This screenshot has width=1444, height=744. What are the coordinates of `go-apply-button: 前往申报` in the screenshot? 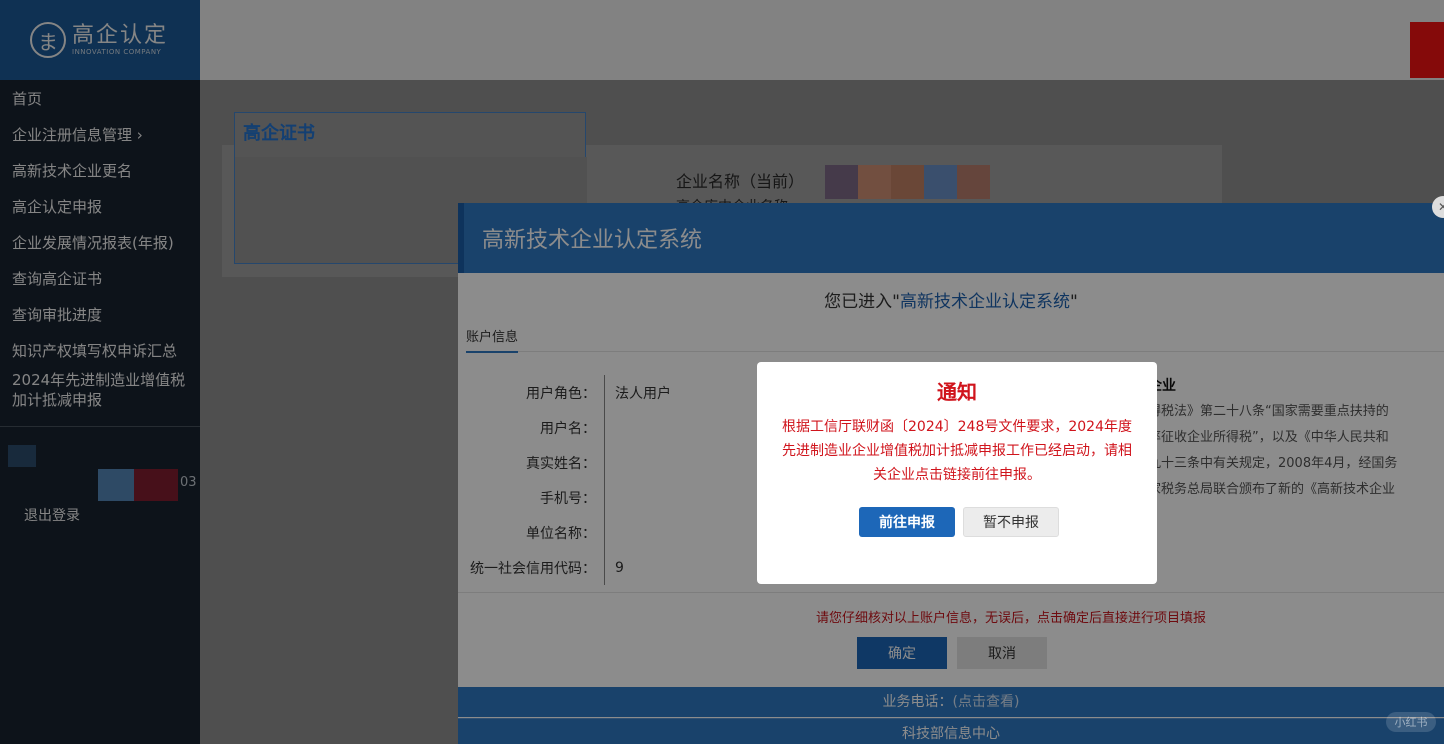 It's located at (907, 522).